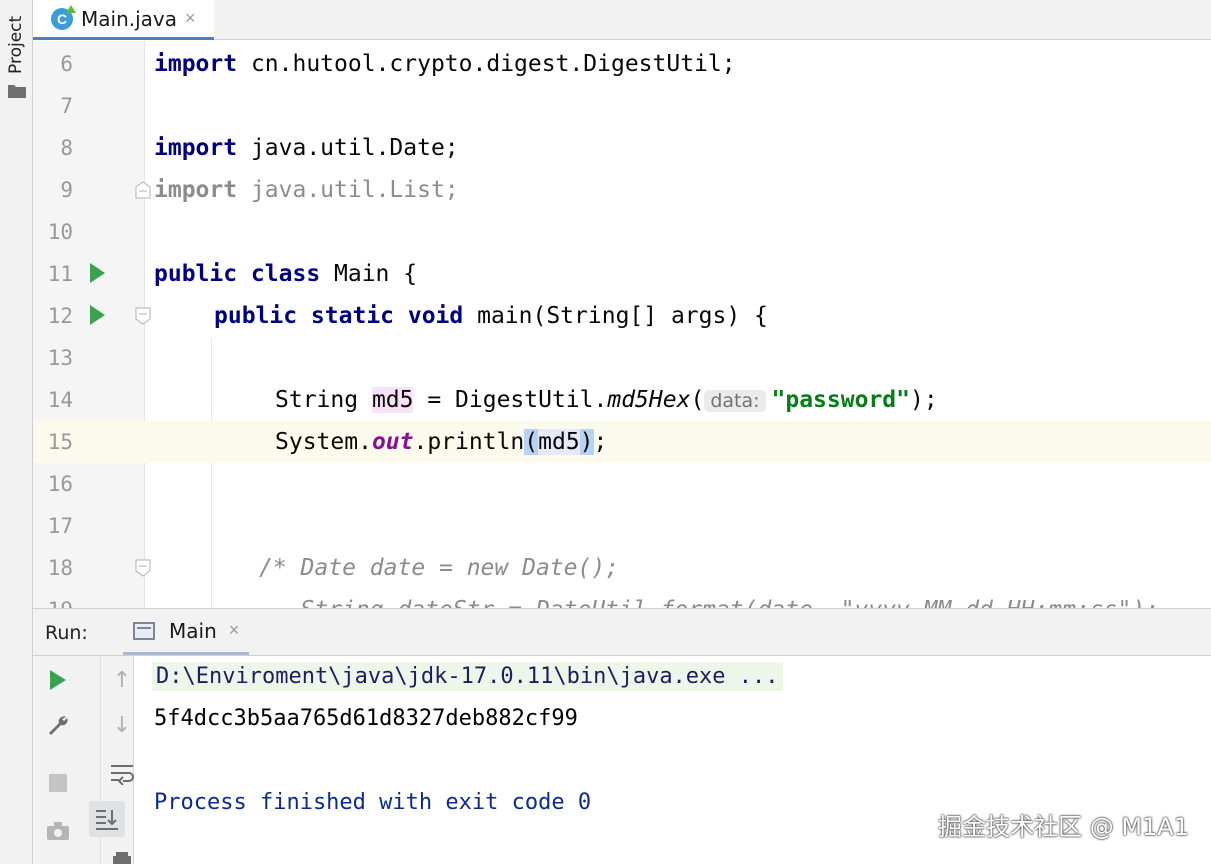 This screenshot has height=864, width=1211. I want to click on run-toolbar: ↑ ↓, so click(83, 760).